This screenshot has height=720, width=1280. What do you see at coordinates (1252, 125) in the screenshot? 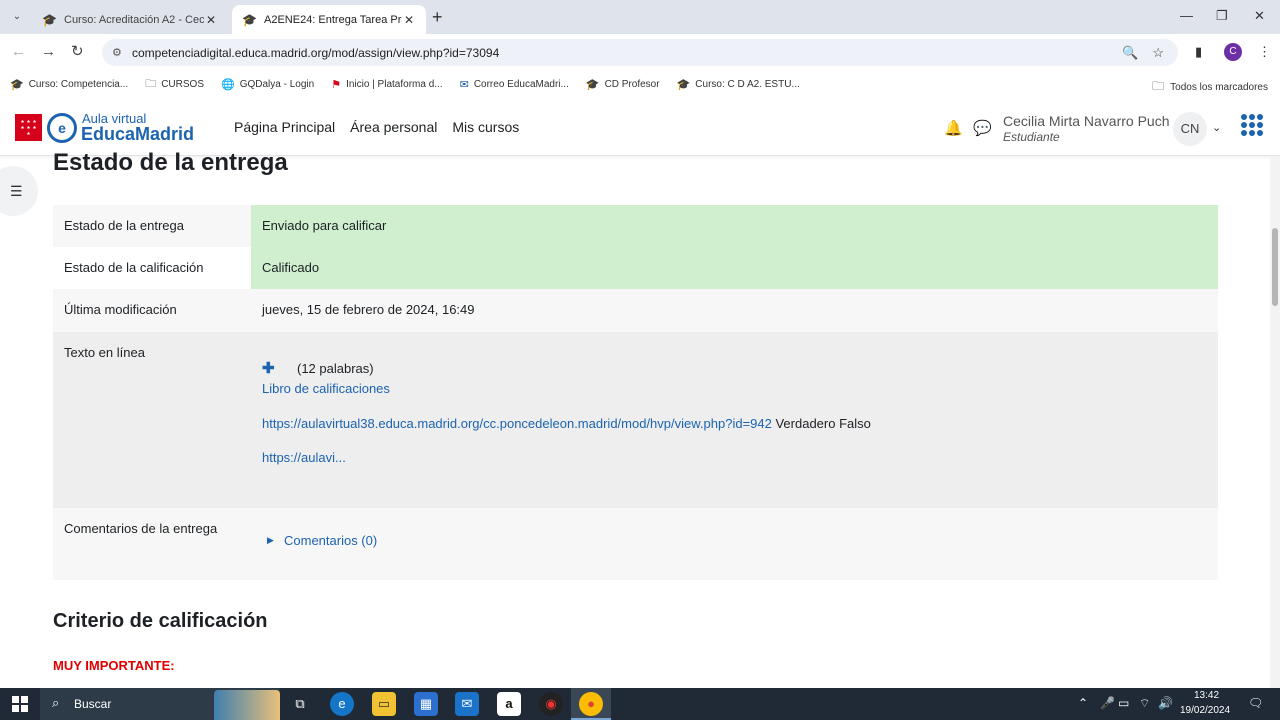
I see `apps-grid-icon` at bounding box center [1252, 125].